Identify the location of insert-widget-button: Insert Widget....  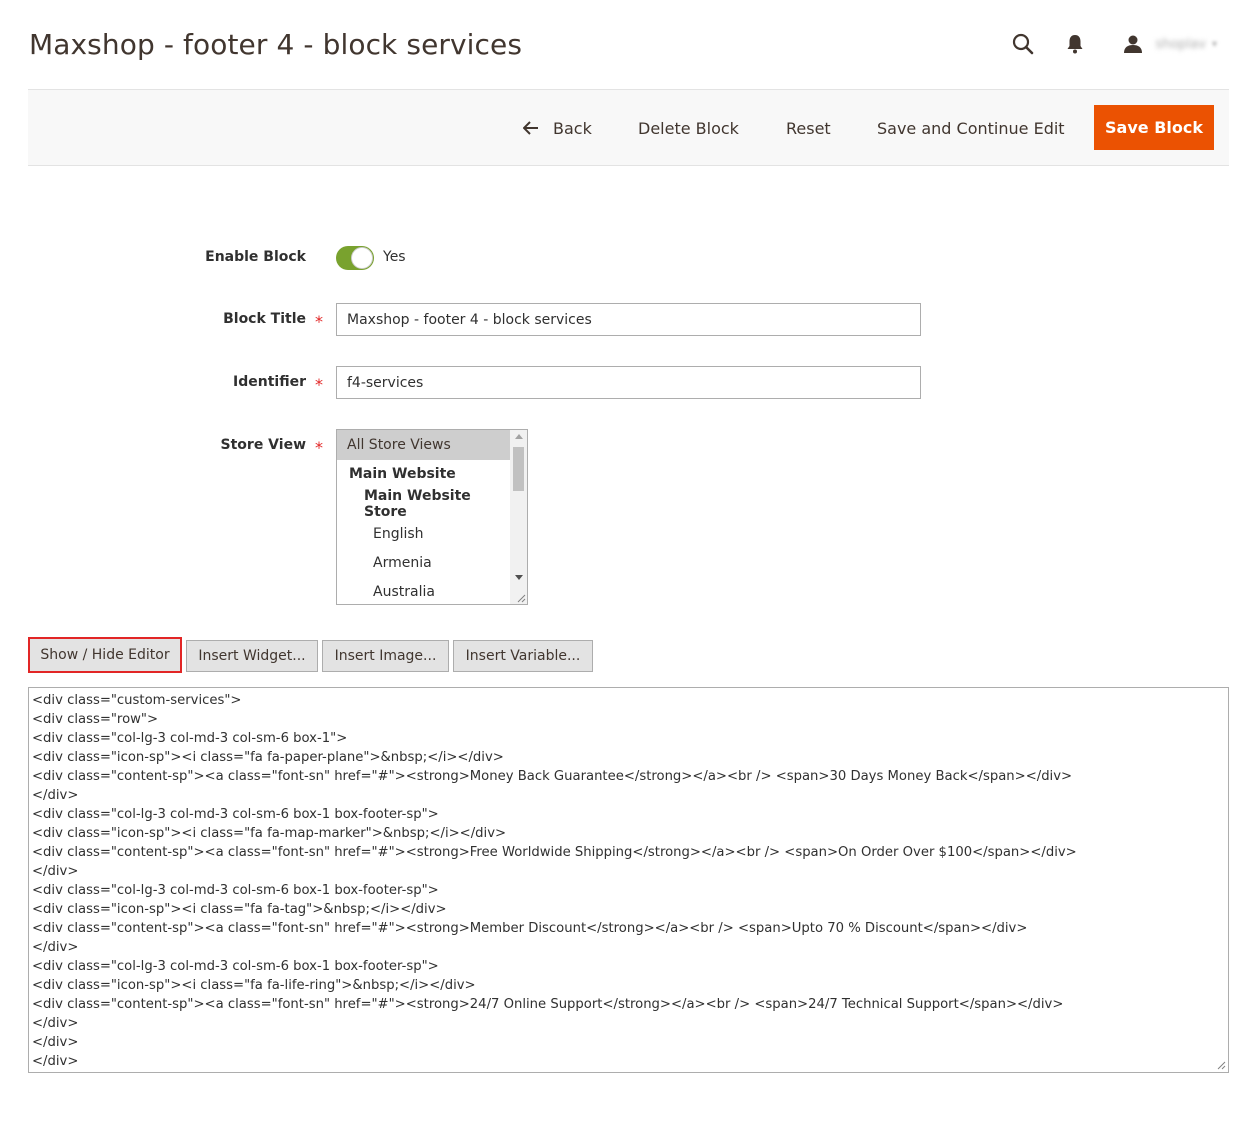
(252, 656).